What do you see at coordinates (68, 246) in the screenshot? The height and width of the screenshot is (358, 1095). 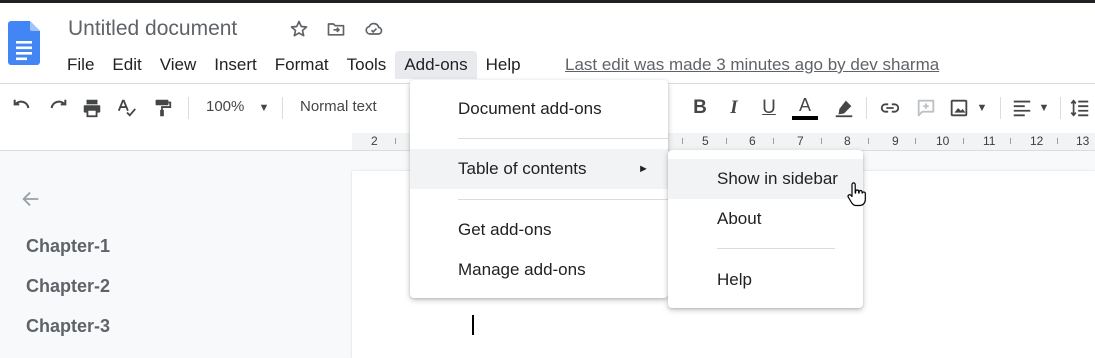 I see `outline-item-chapter-1: Chapter-1` at bounding box center [68, 246].